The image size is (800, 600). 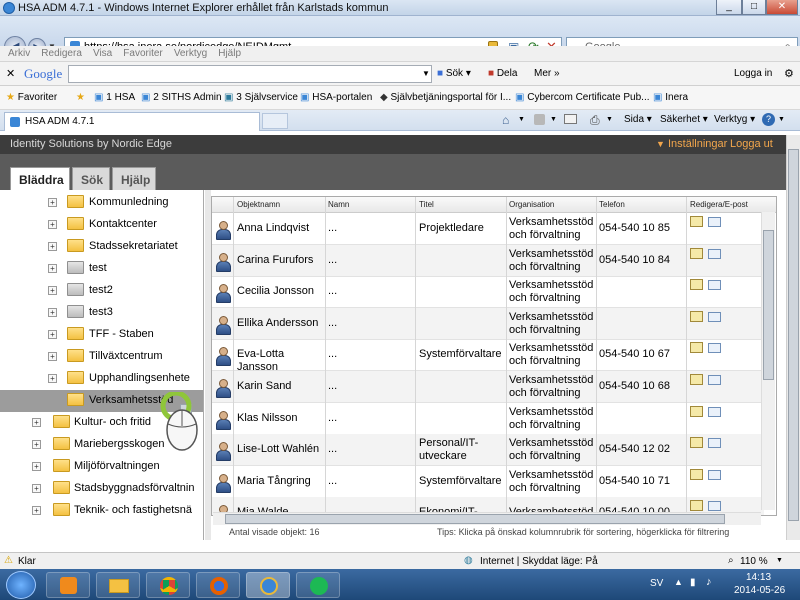 What do you see at coordinates (734, 119) in the screenshot?
I see `tools-menu: Verktyg ▾` at bounding box center [734, 119].